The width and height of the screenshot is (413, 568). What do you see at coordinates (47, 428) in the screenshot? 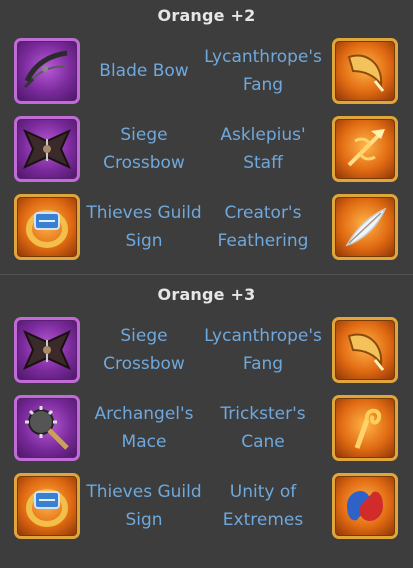
I see `archangels-mace-icon` at bounding box center [47, 428].